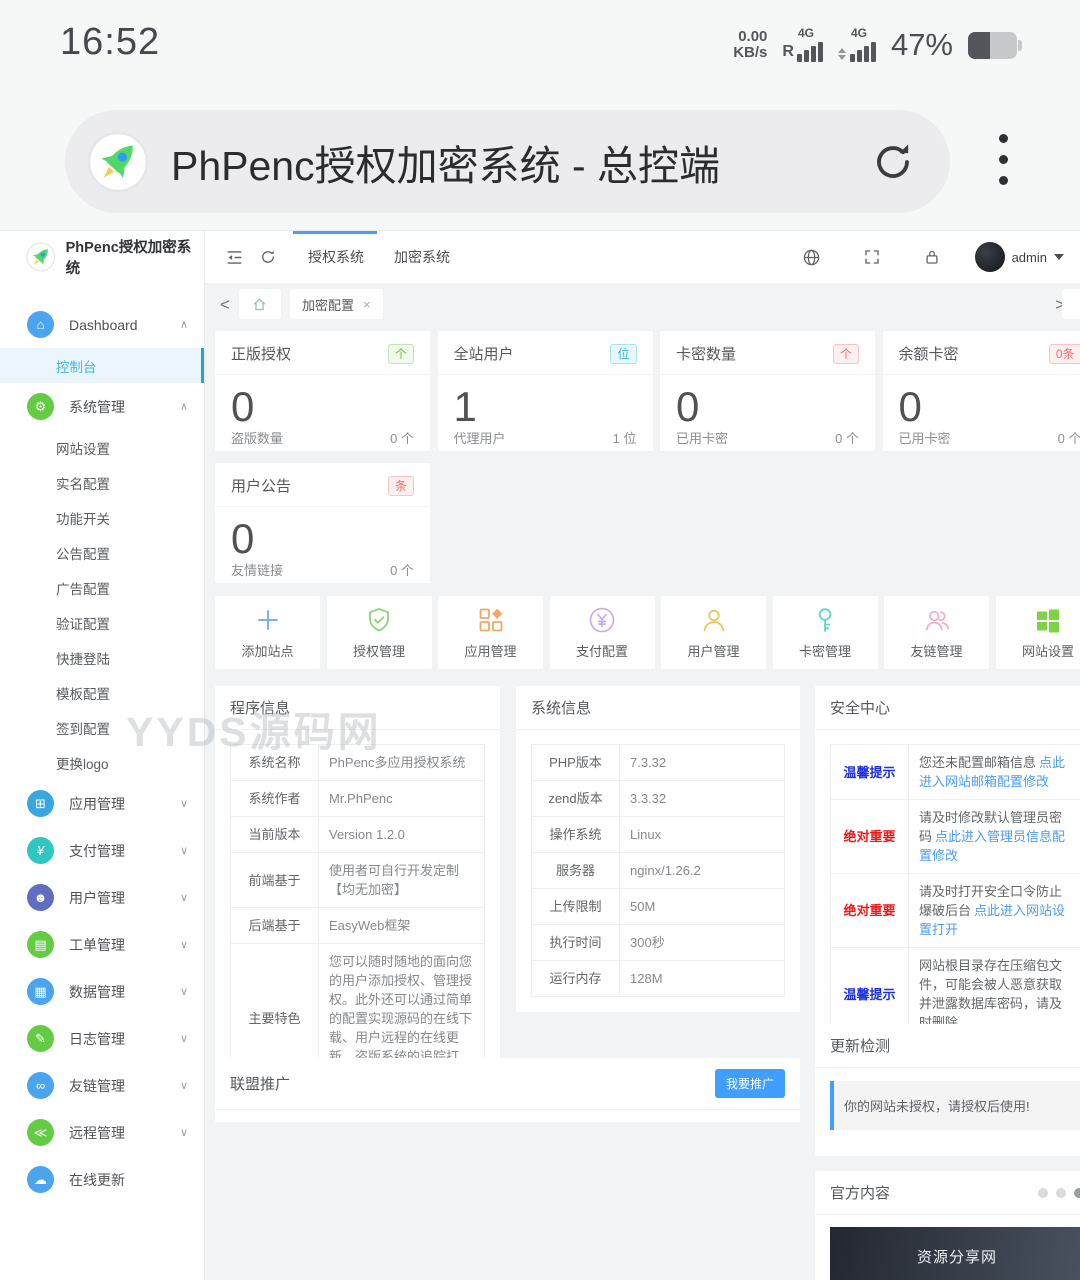  What do you see at coordinates (40, 803) in the screenshot?
I see `sidebar-item-icon: ⊞` at bounding box center [40, 803].